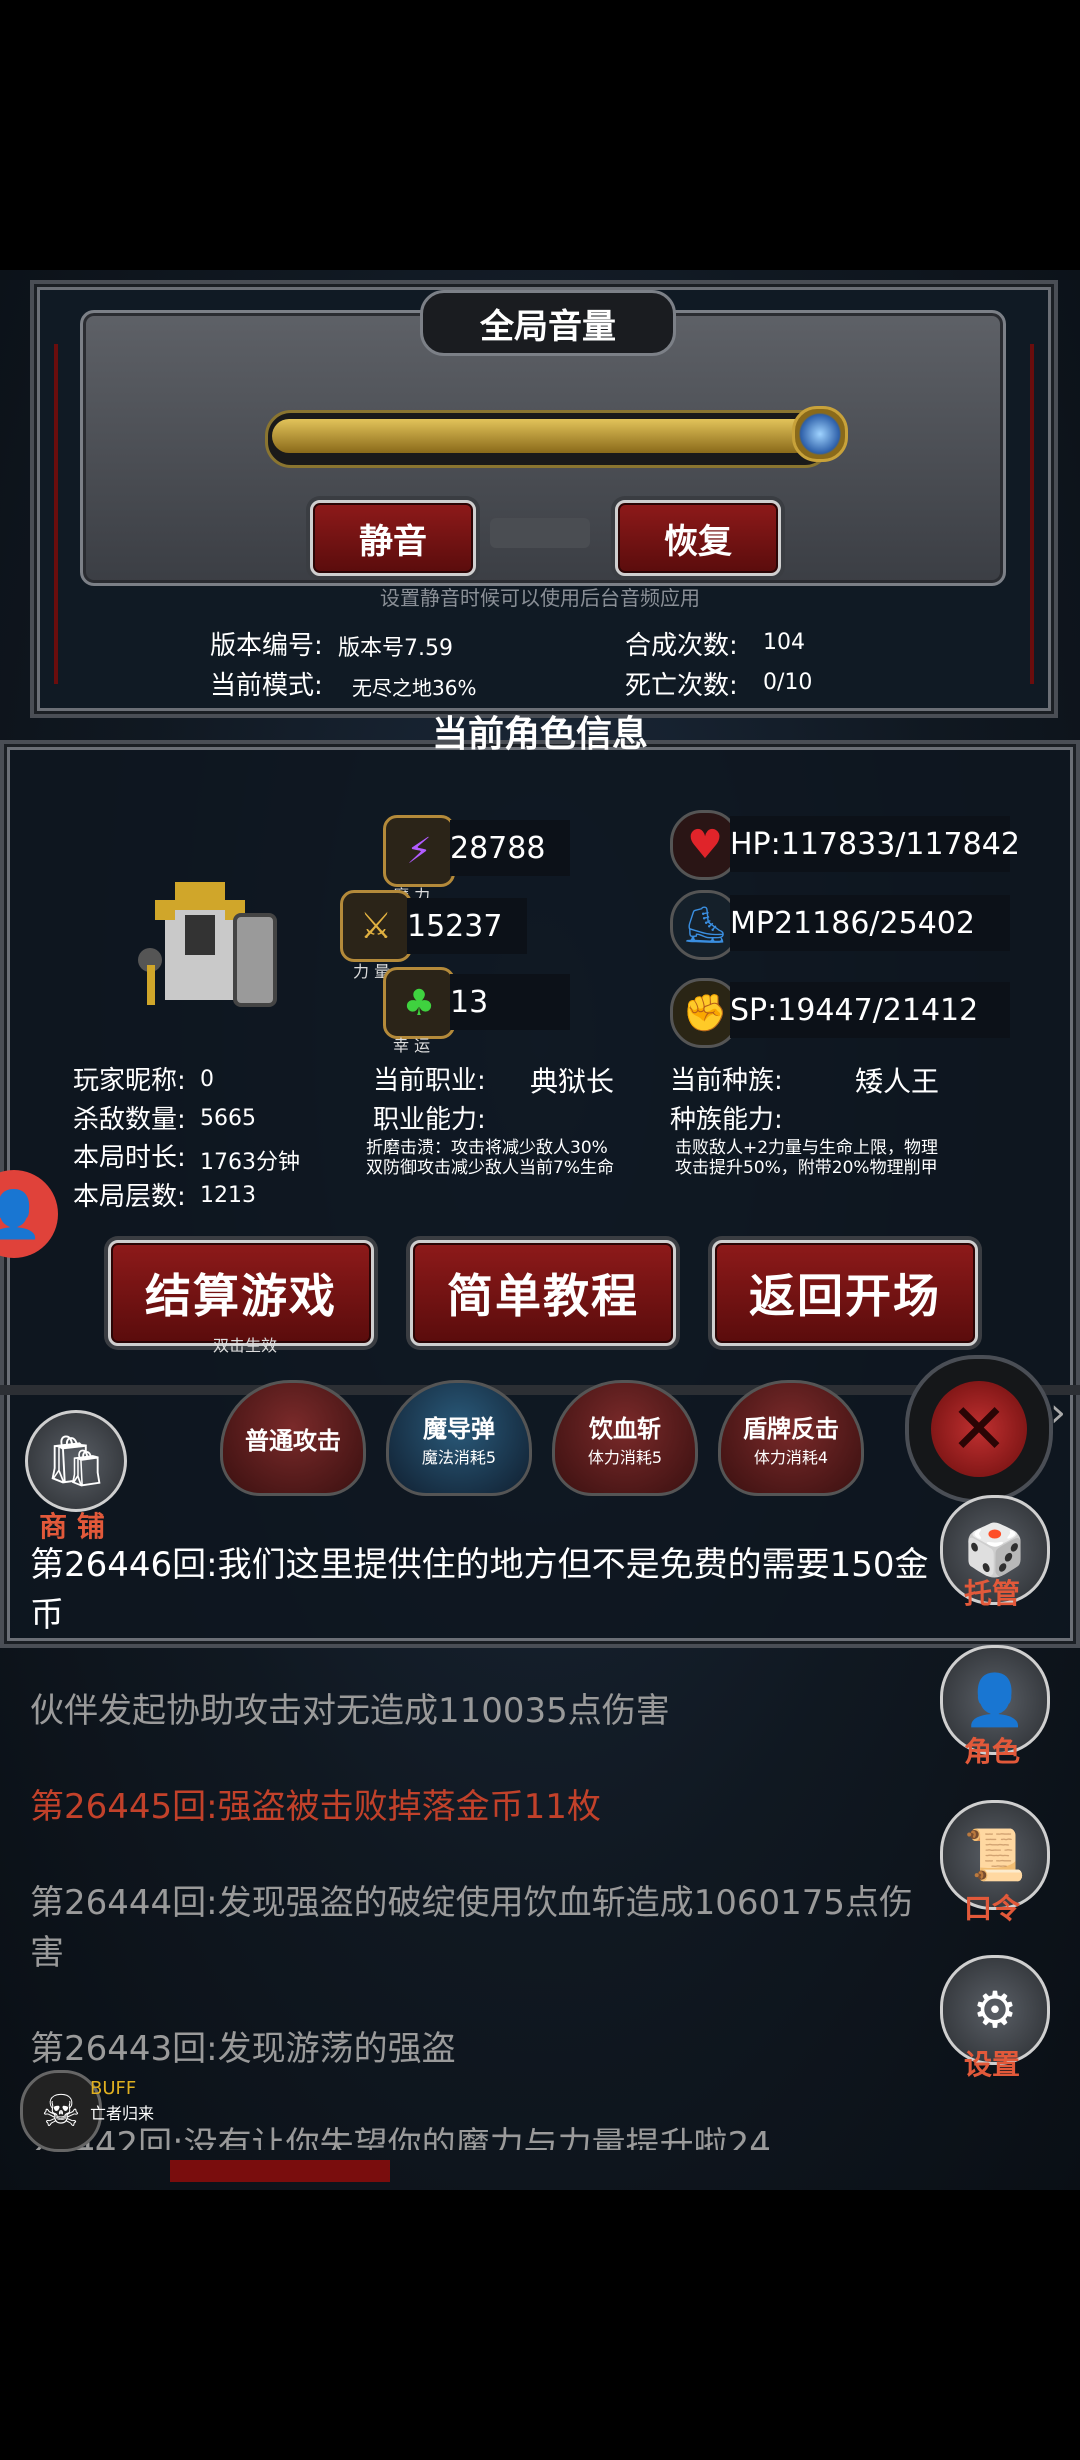  Describe the element at coordinates (726, 1120) in the screenshot. I see `race-ability-label: 种族能力:` at that location.